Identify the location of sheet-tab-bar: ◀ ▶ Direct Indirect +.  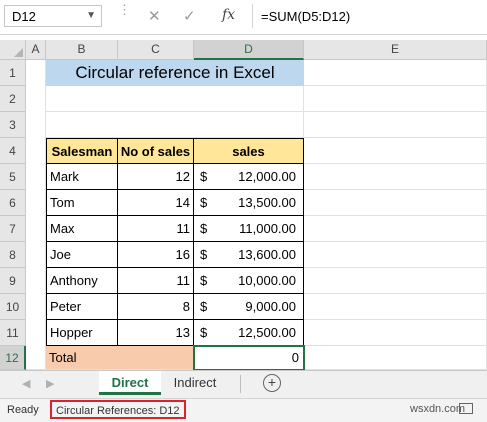
(243, 384).